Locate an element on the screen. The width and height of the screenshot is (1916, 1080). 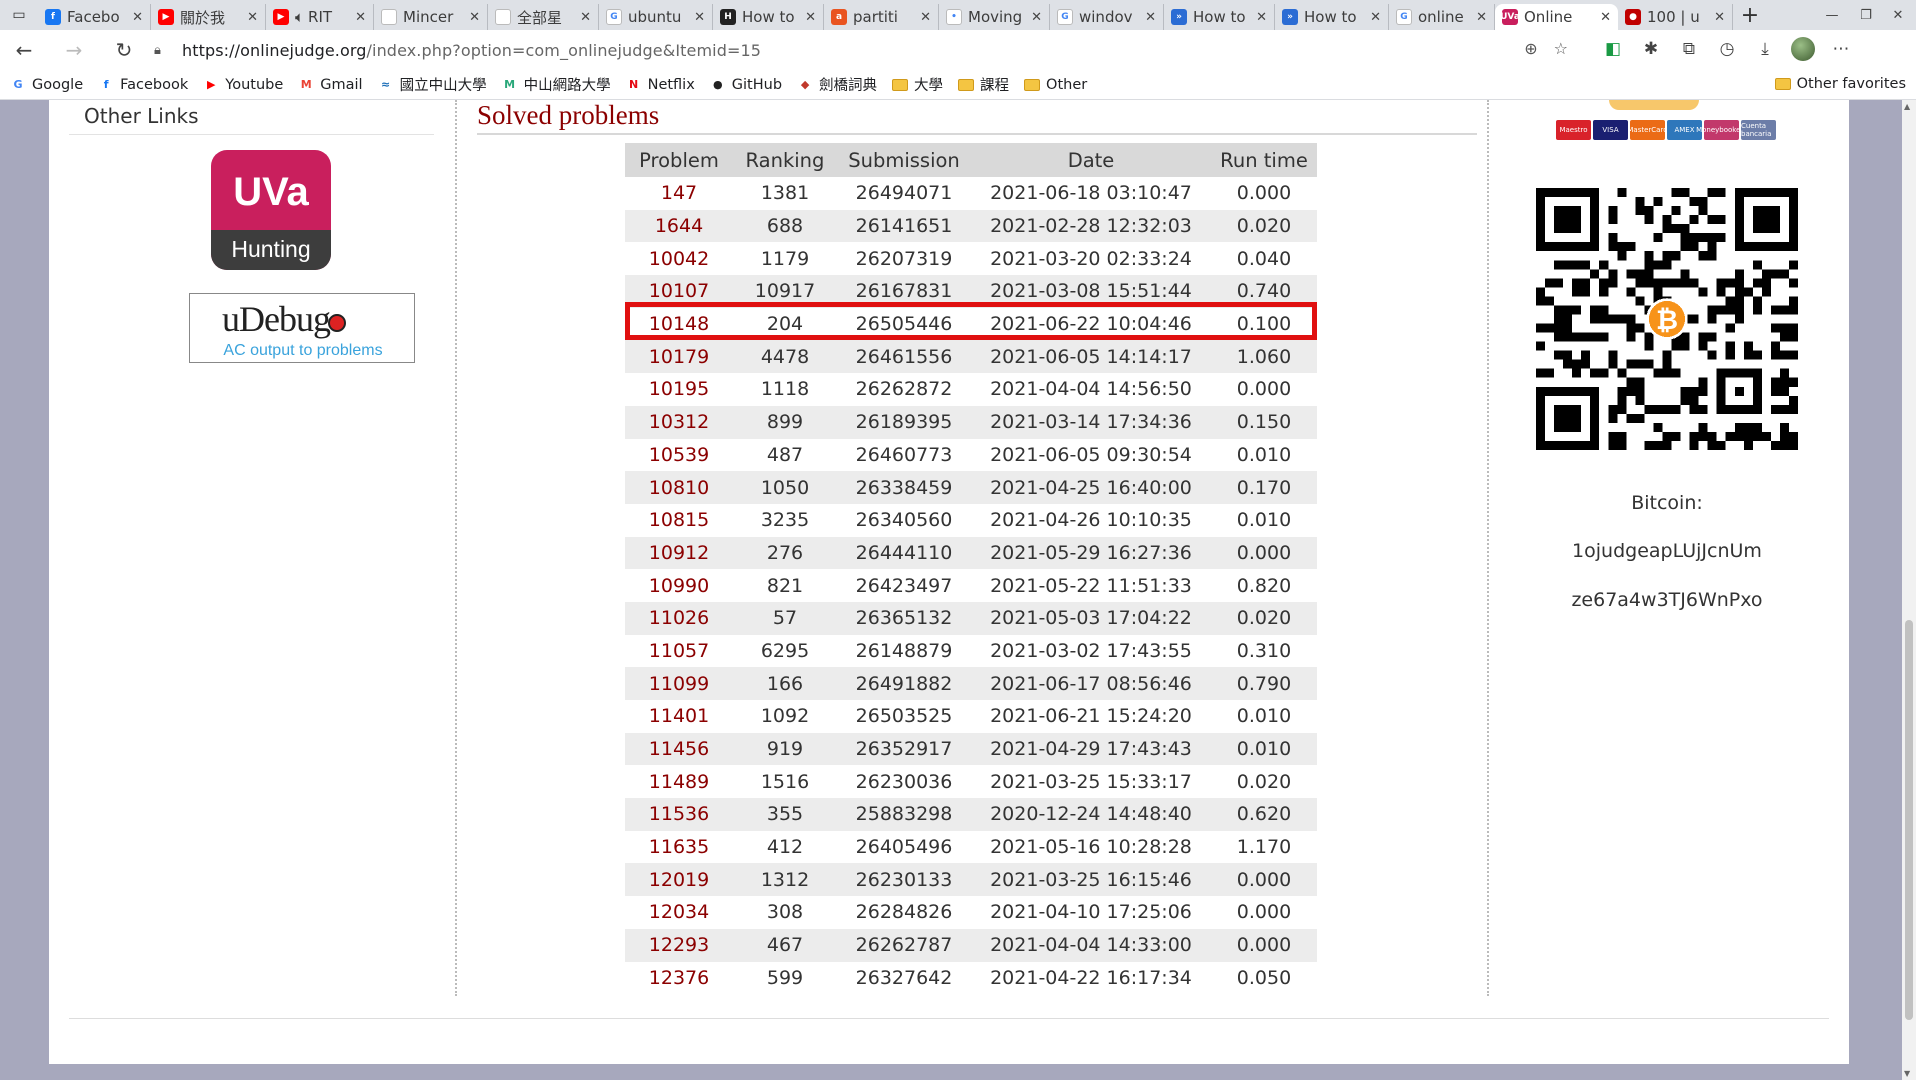
problem-link: 1644 is located at coordinates (679, 226).